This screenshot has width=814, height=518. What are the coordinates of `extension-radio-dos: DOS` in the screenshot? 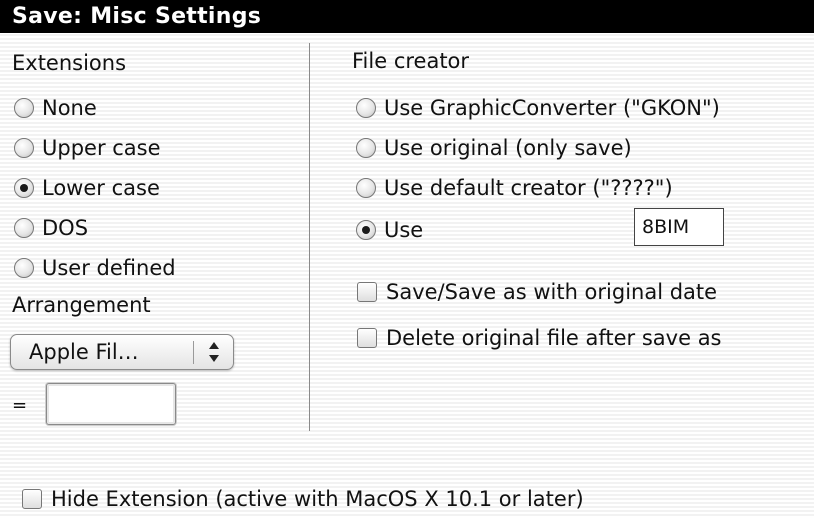 It's located at (51, 228).